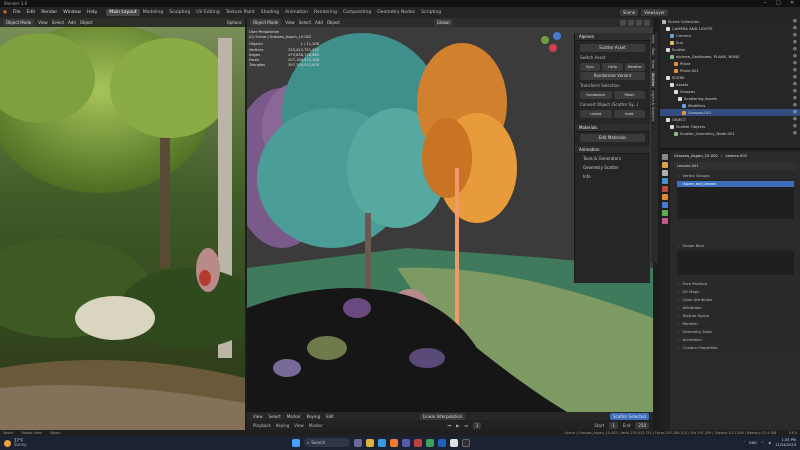  I want to click on sidebar-tab-view: View, so click(653, 65).